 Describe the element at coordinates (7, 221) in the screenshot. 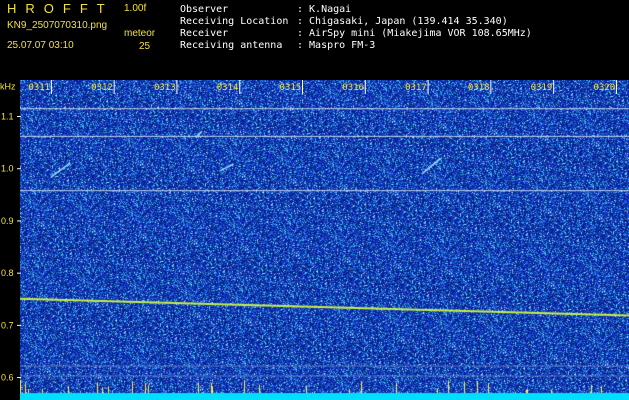

I see `y-tick-label: 0.9` at that location.